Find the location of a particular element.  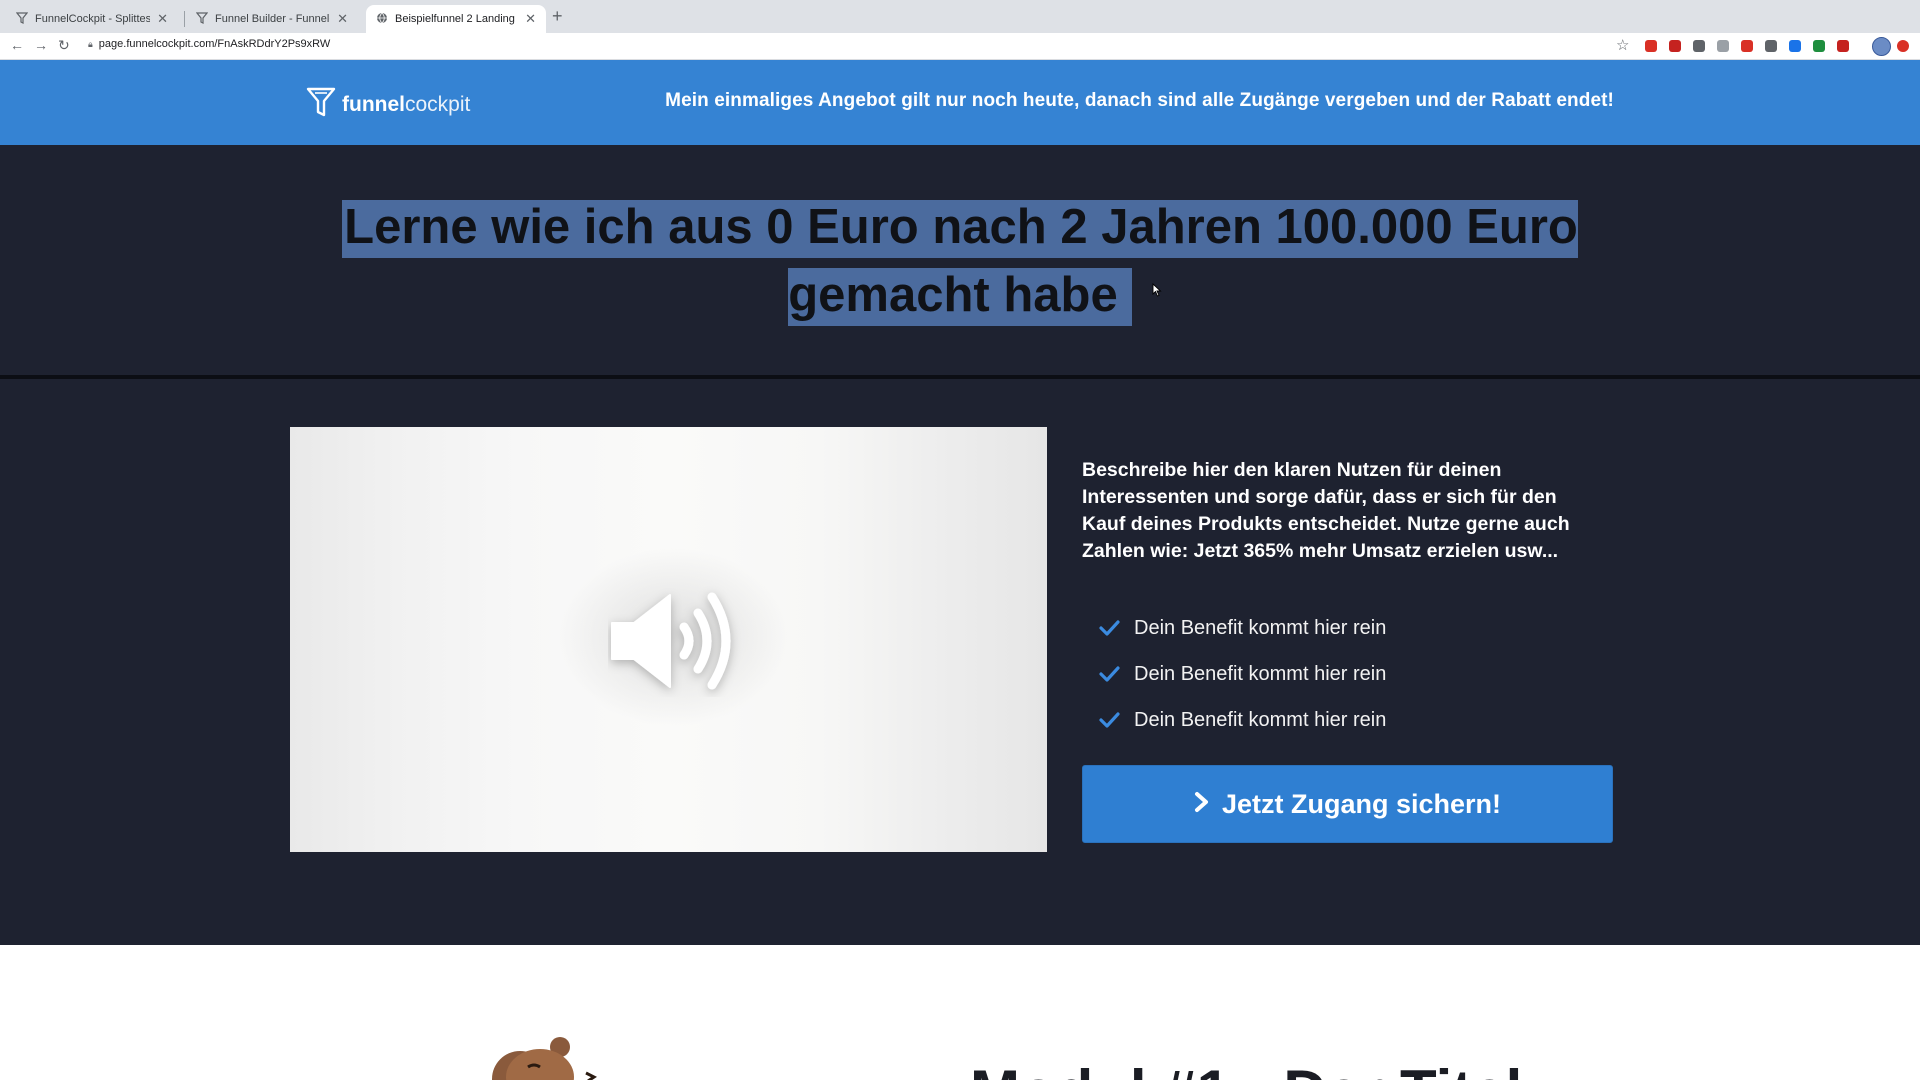

mouse-cursor-icon is located at coordinates (1157, 292).